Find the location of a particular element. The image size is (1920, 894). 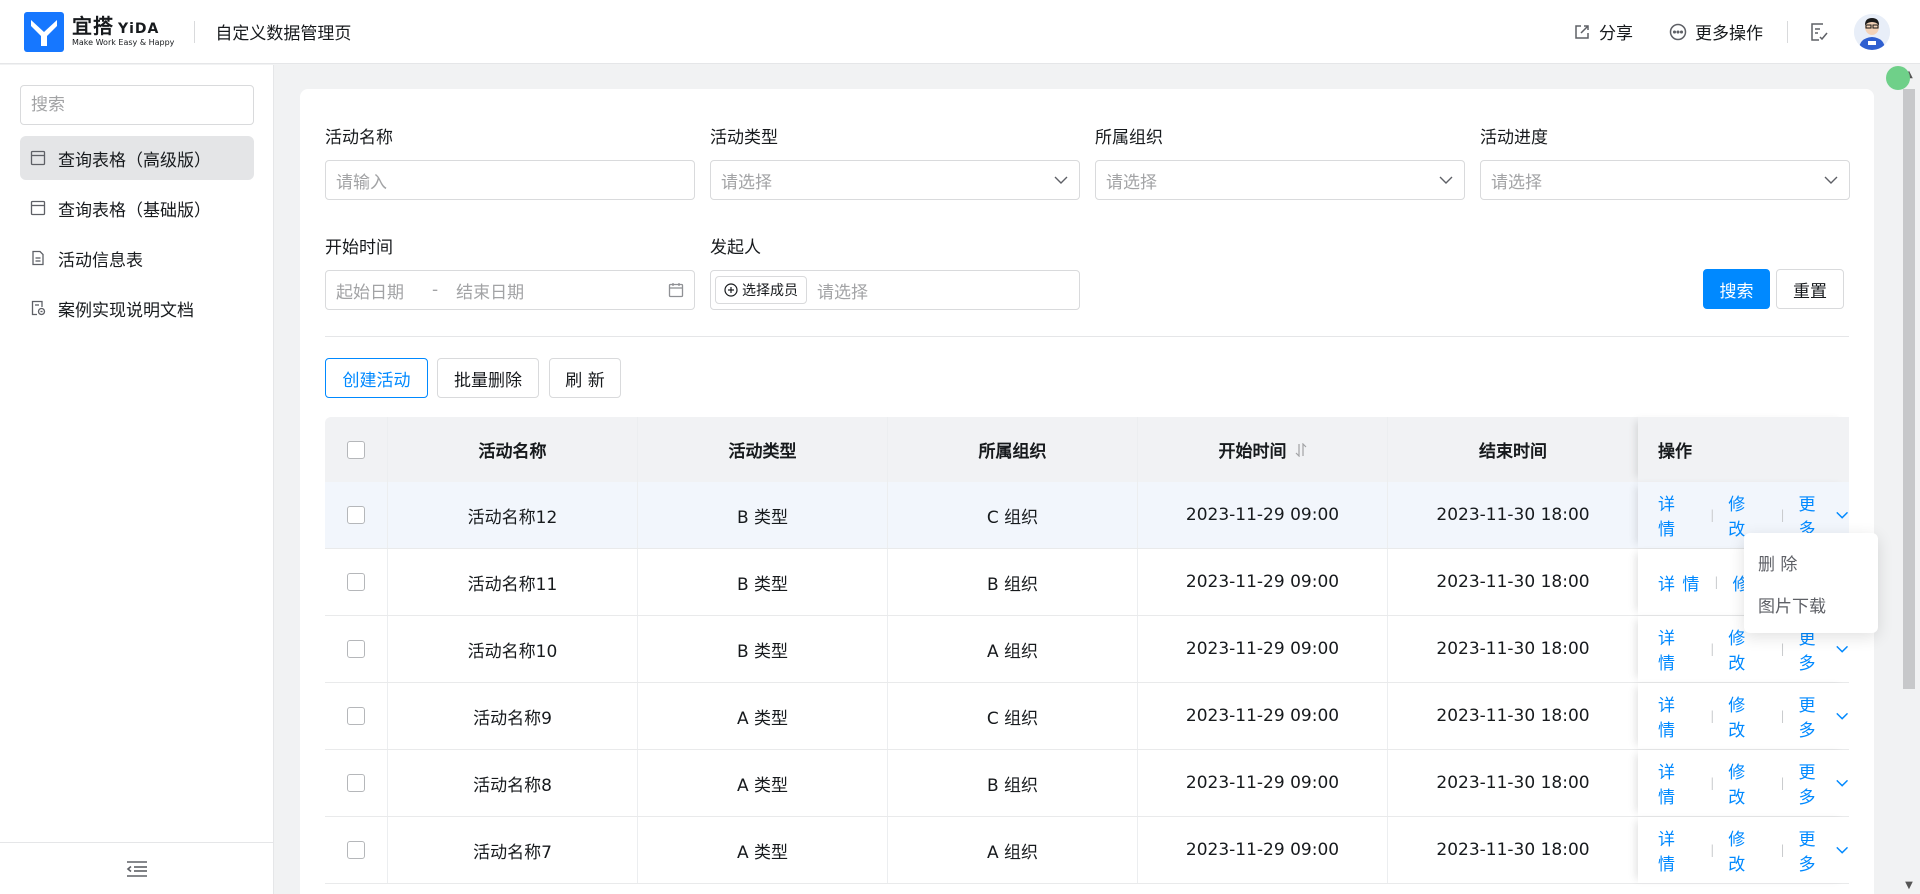

batch-delete-button: 批量删除 is located at coordinates (488, 378).